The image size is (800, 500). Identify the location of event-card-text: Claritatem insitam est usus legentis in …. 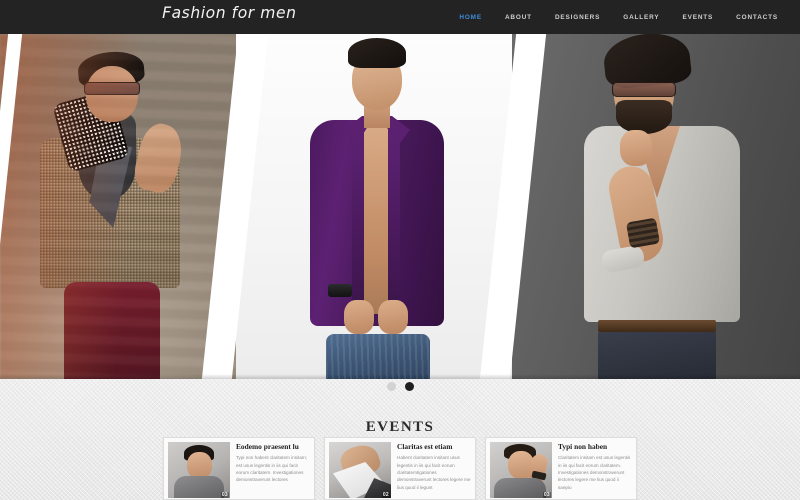
(594, 472).